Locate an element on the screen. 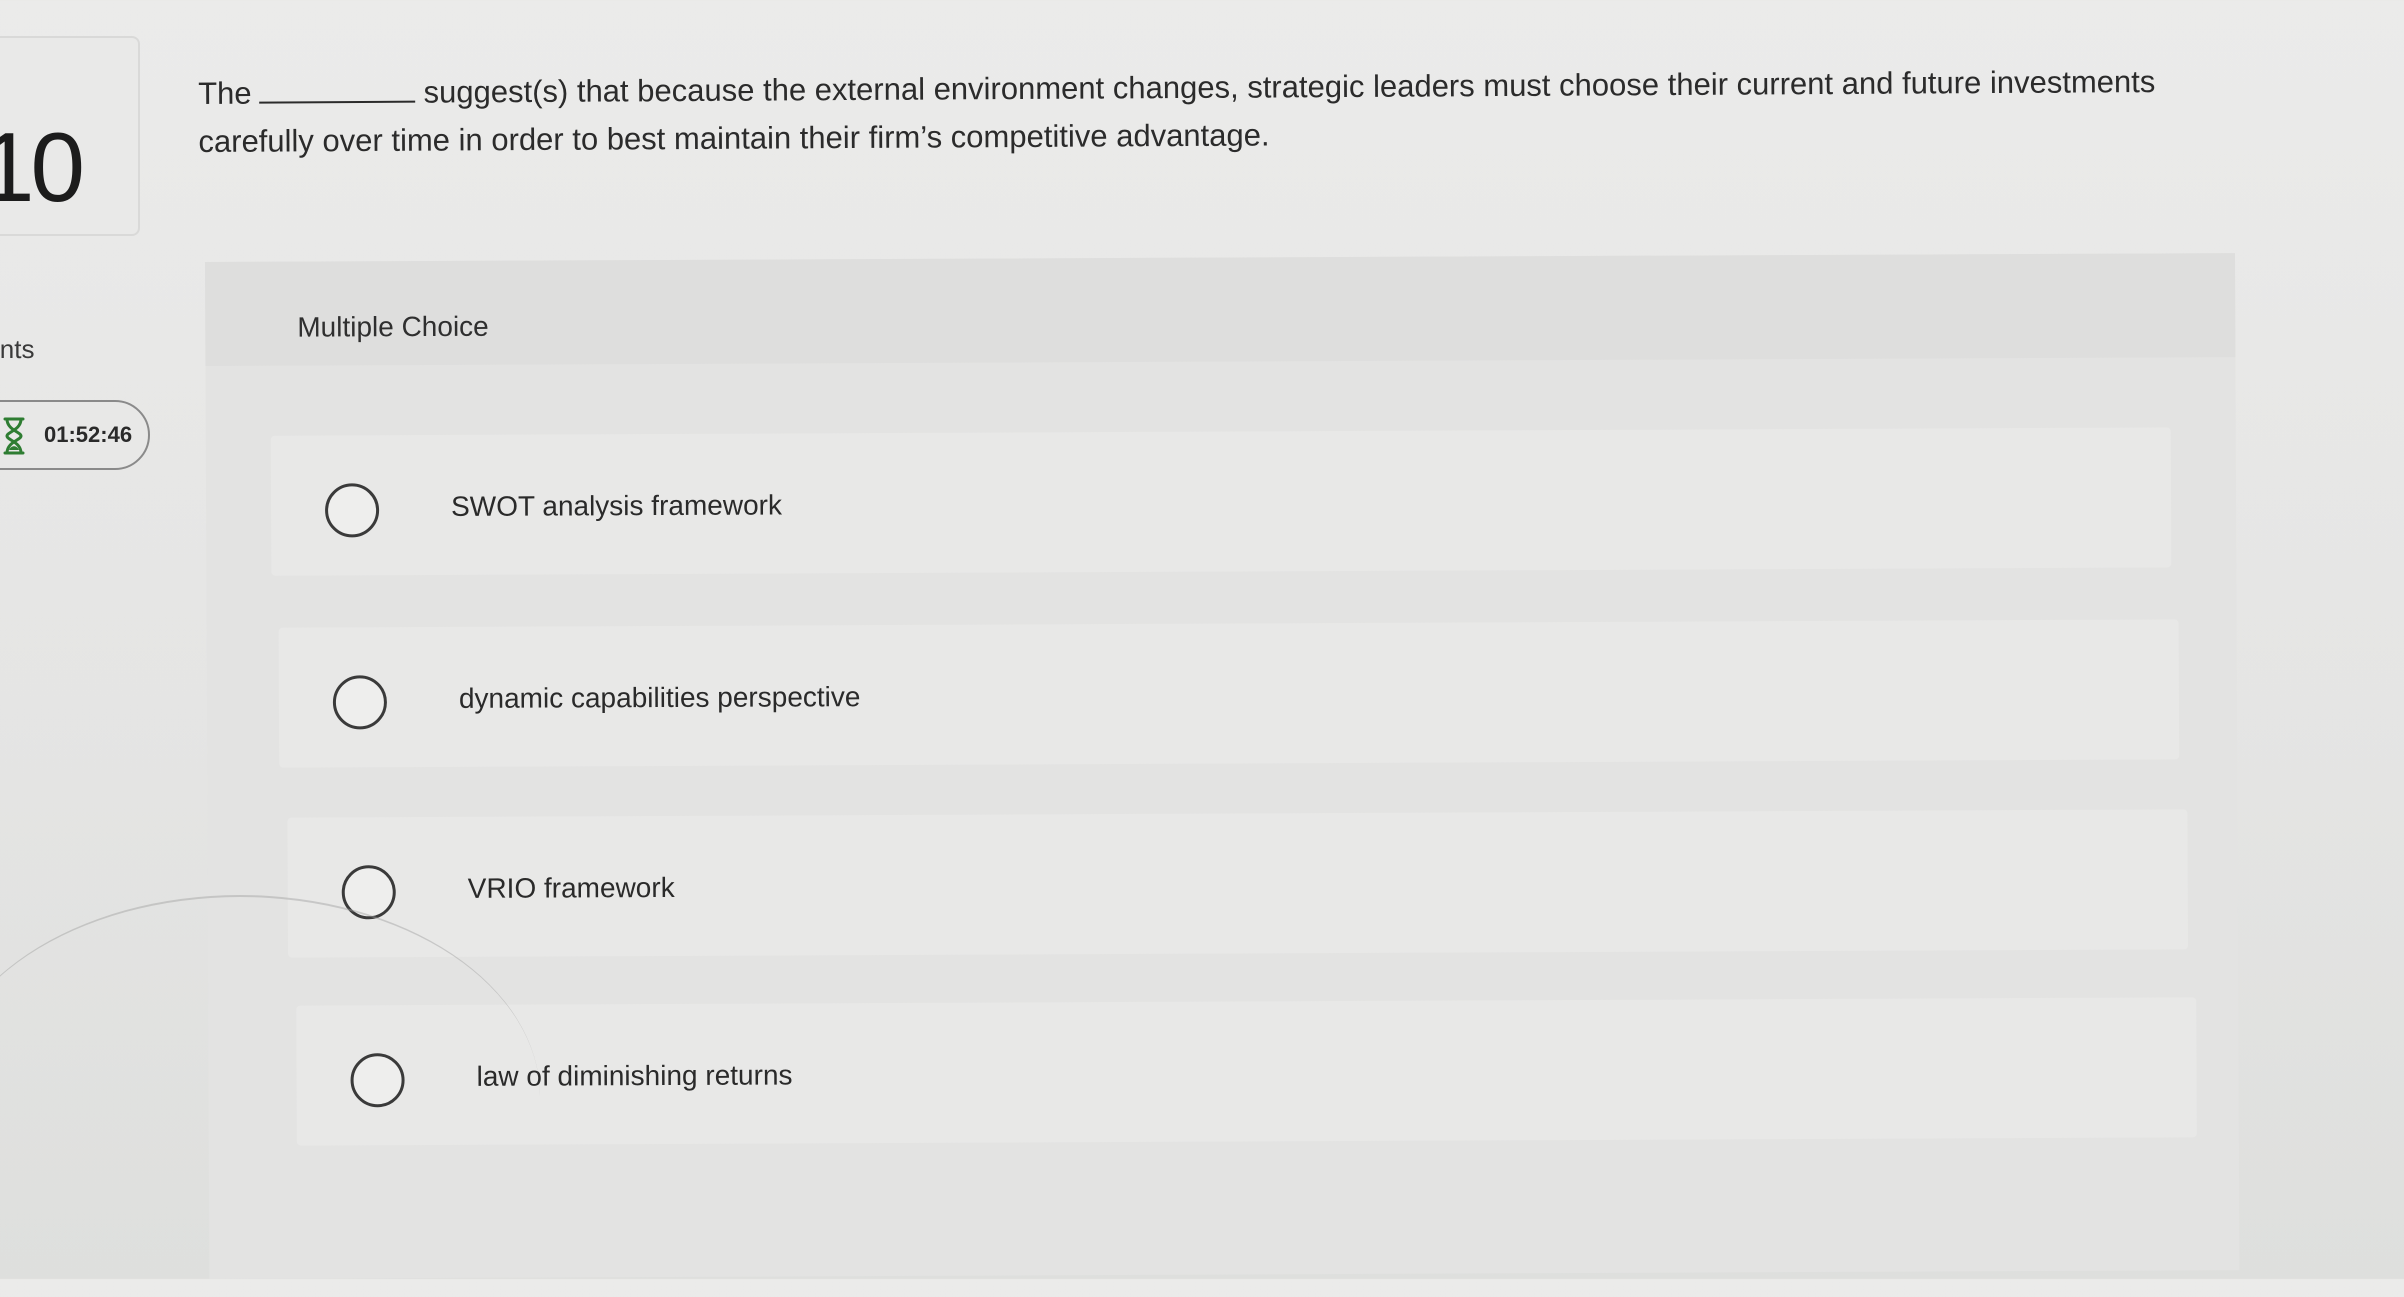 This screenshot has height=1297, width=2404. answer-type-header: Multiple Choice is located at coordinates (1220, 309).